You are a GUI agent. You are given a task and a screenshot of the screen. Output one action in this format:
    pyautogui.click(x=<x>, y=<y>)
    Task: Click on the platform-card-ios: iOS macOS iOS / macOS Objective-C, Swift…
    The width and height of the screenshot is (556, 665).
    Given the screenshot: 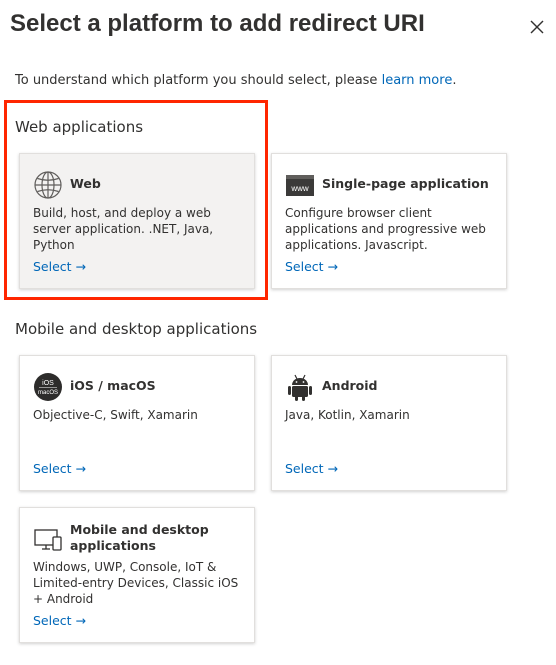 What is the action you would take?
    pyautogui.click(x=137, y=423)
    